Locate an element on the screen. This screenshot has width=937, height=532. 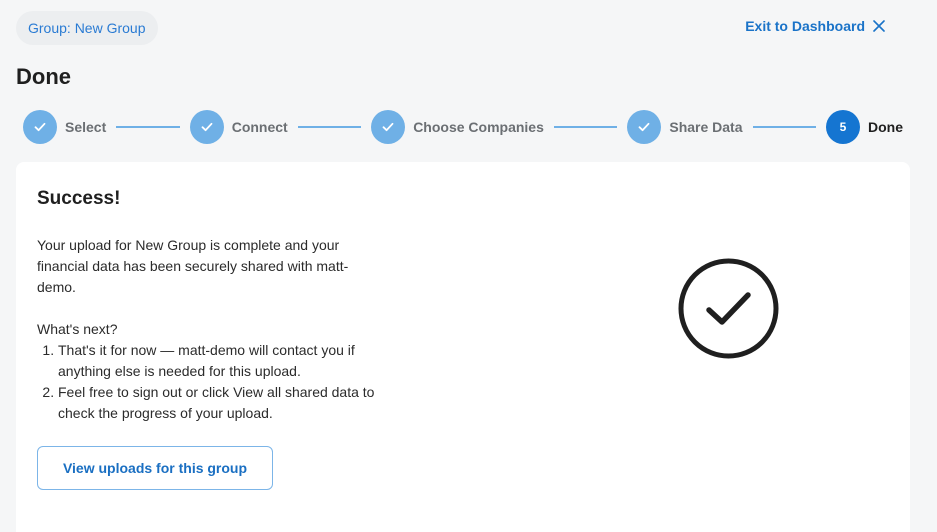
step-choose-companies: Choose Companies is located at coordinates (457, 127).